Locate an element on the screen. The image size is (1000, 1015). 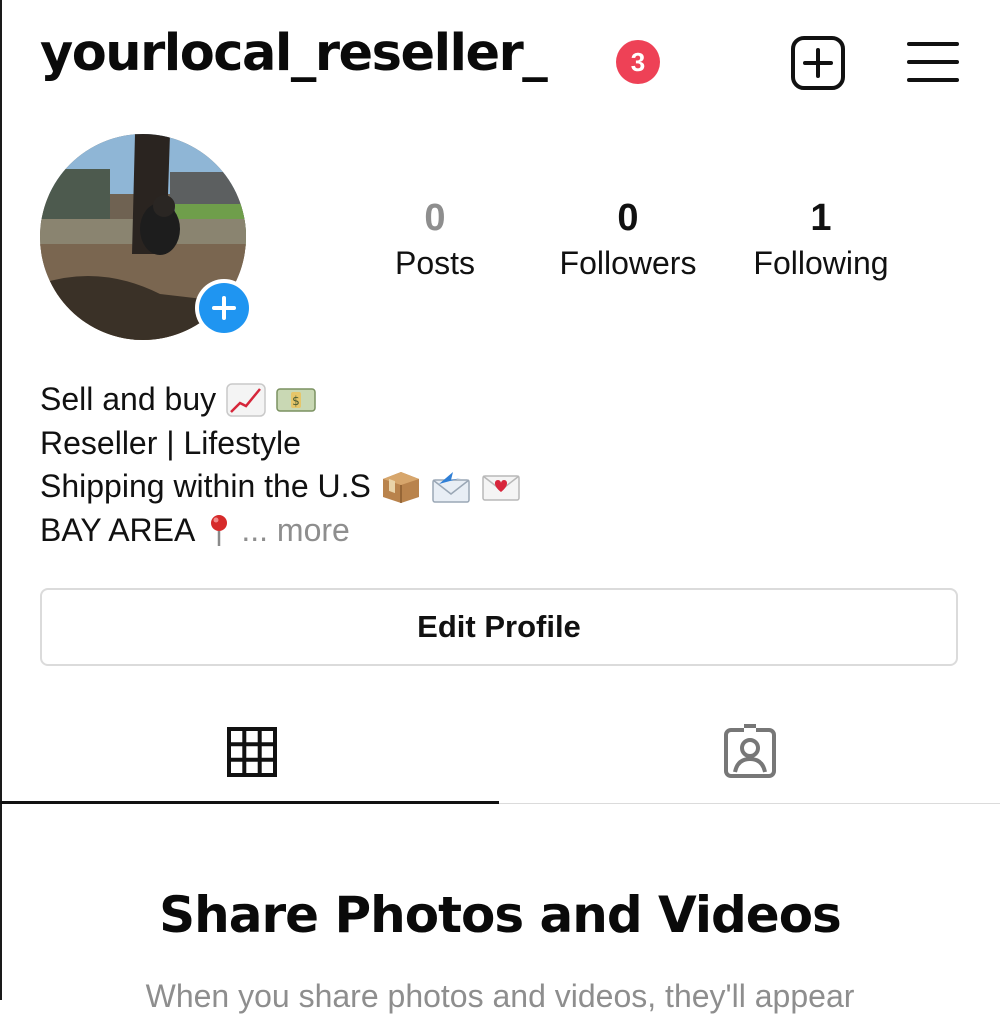
bio-line: Reseller | Lifestyle is located at coordinates (280, 444).